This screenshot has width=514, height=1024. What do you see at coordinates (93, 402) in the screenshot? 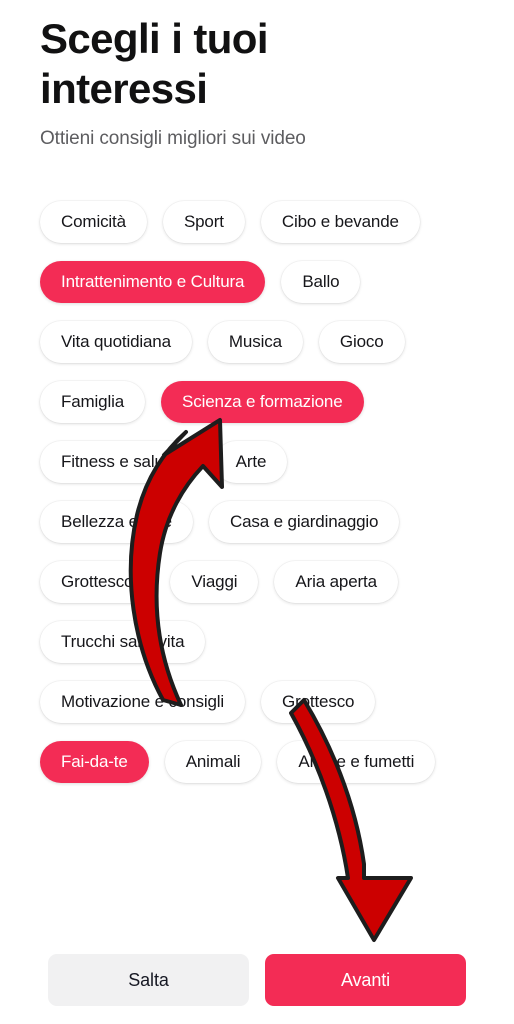
I see `interest-chip: Famiglia` at bounding box center [93, 402].